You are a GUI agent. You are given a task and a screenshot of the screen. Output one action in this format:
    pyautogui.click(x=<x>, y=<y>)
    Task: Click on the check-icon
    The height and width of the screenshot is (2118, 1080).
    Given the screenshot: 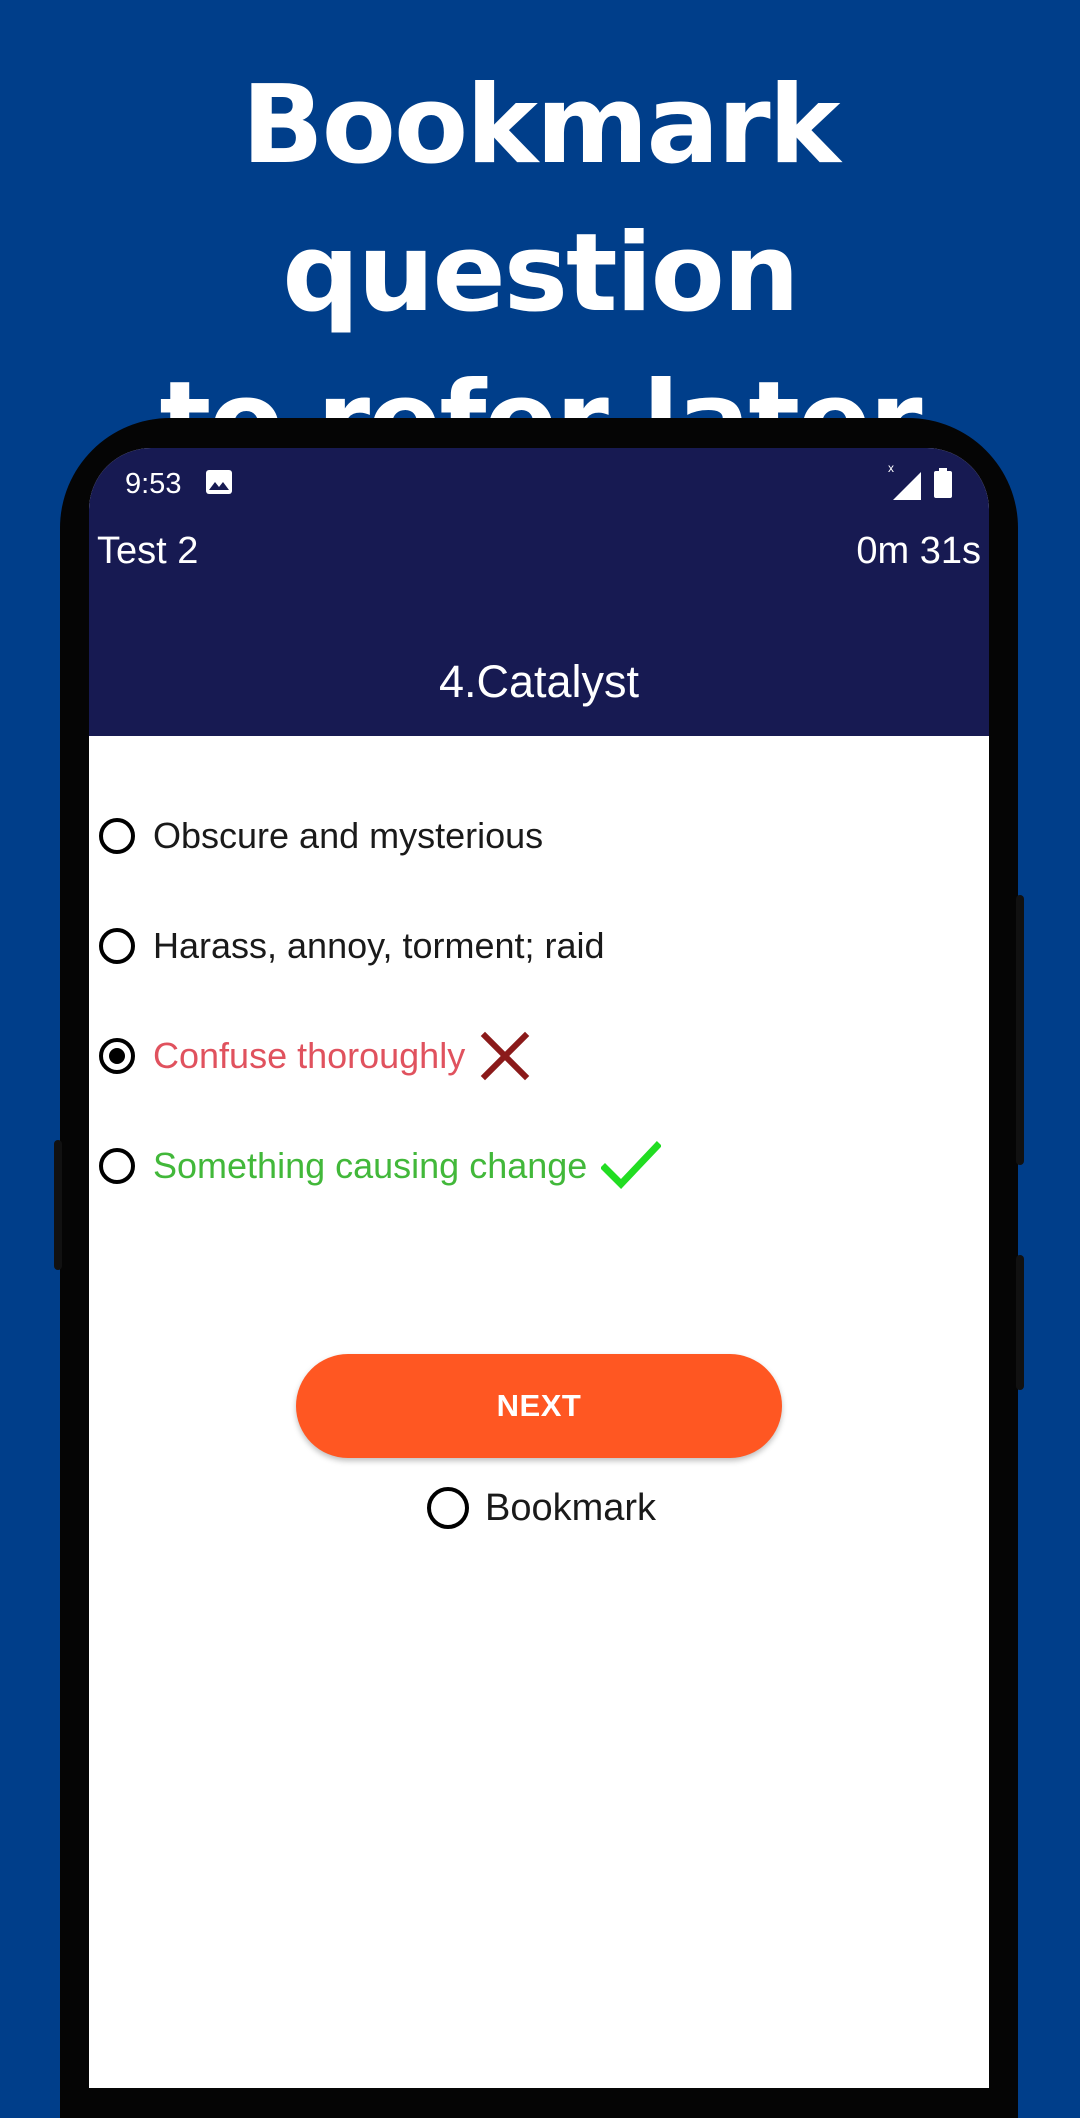 What is the action you would take?
    pyautogui.click(x=631, y=1165)
    